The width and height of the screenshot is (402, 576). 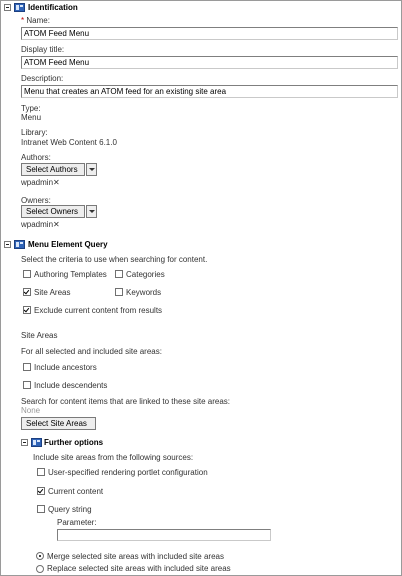 I want to click on identification-title: Identification, so click(x=53, y=7).